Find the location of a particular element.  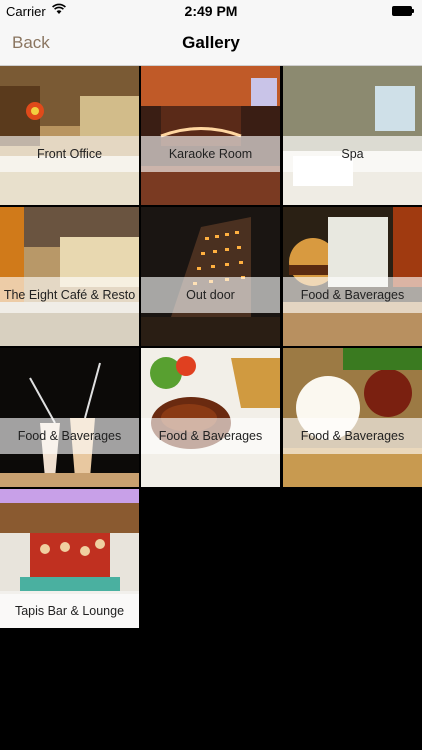

navigation-bar: Back Gallery is located at coordinates (211, 44).